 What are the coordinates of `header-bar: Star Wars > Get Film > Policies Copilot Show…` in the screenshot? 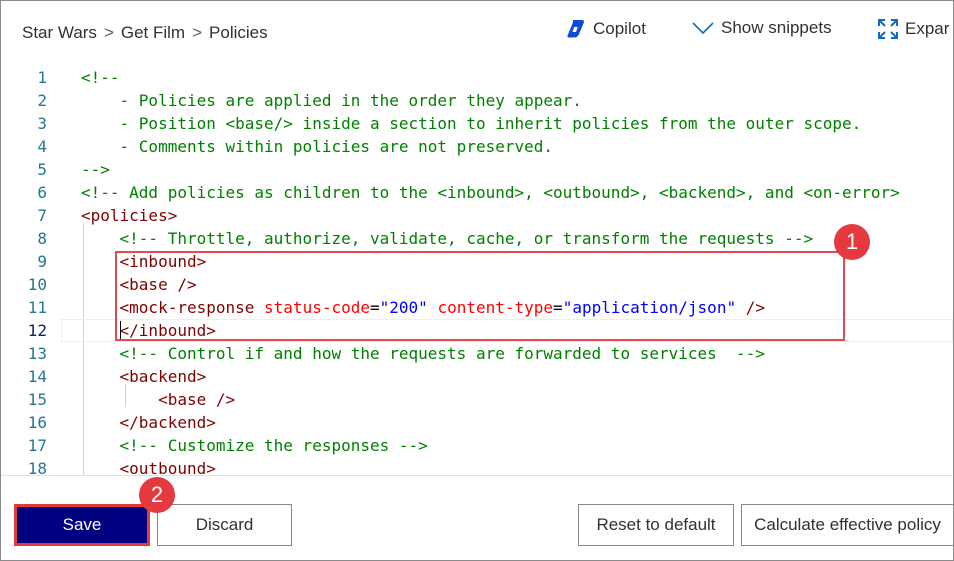 It's located at (477, 31).